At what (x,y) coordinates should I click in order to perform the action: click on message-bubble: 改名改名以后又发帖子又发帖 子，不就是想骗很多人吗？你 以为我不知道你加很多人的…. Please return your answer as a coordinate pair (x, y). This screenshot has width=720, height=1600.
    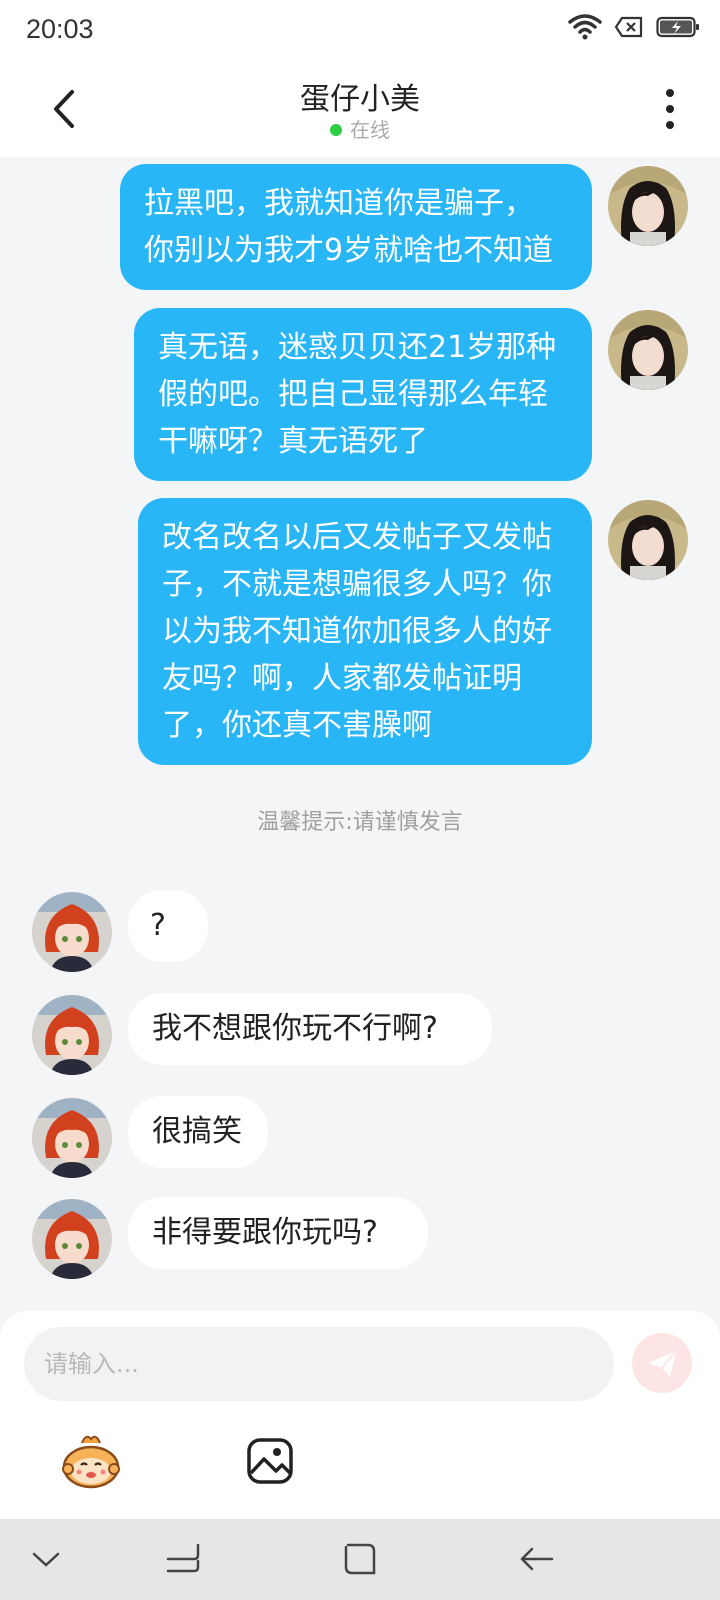
    Looking at the image, I should click on (365, 631).